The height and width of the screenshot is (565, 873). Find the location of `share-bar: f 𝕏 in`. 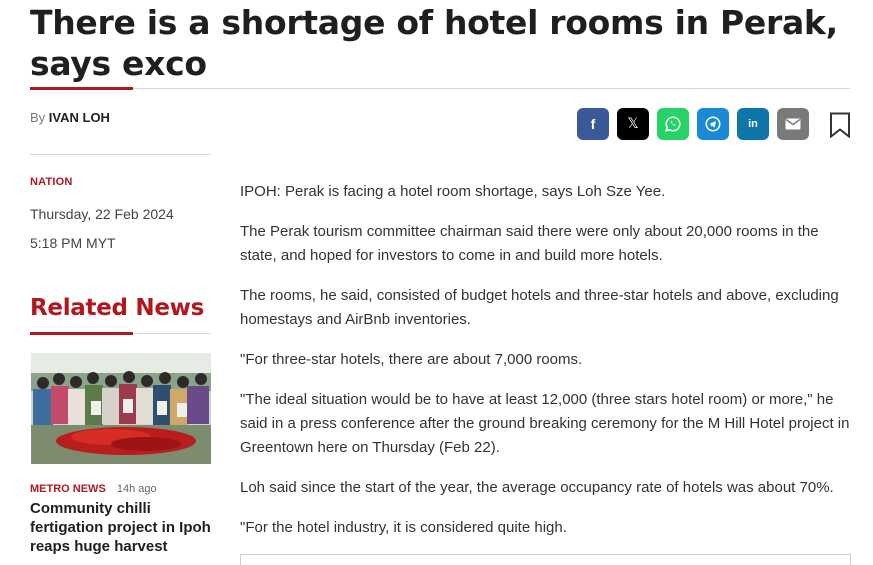

share-bar: f 𝕏 in is located at coordinates (693, 124).